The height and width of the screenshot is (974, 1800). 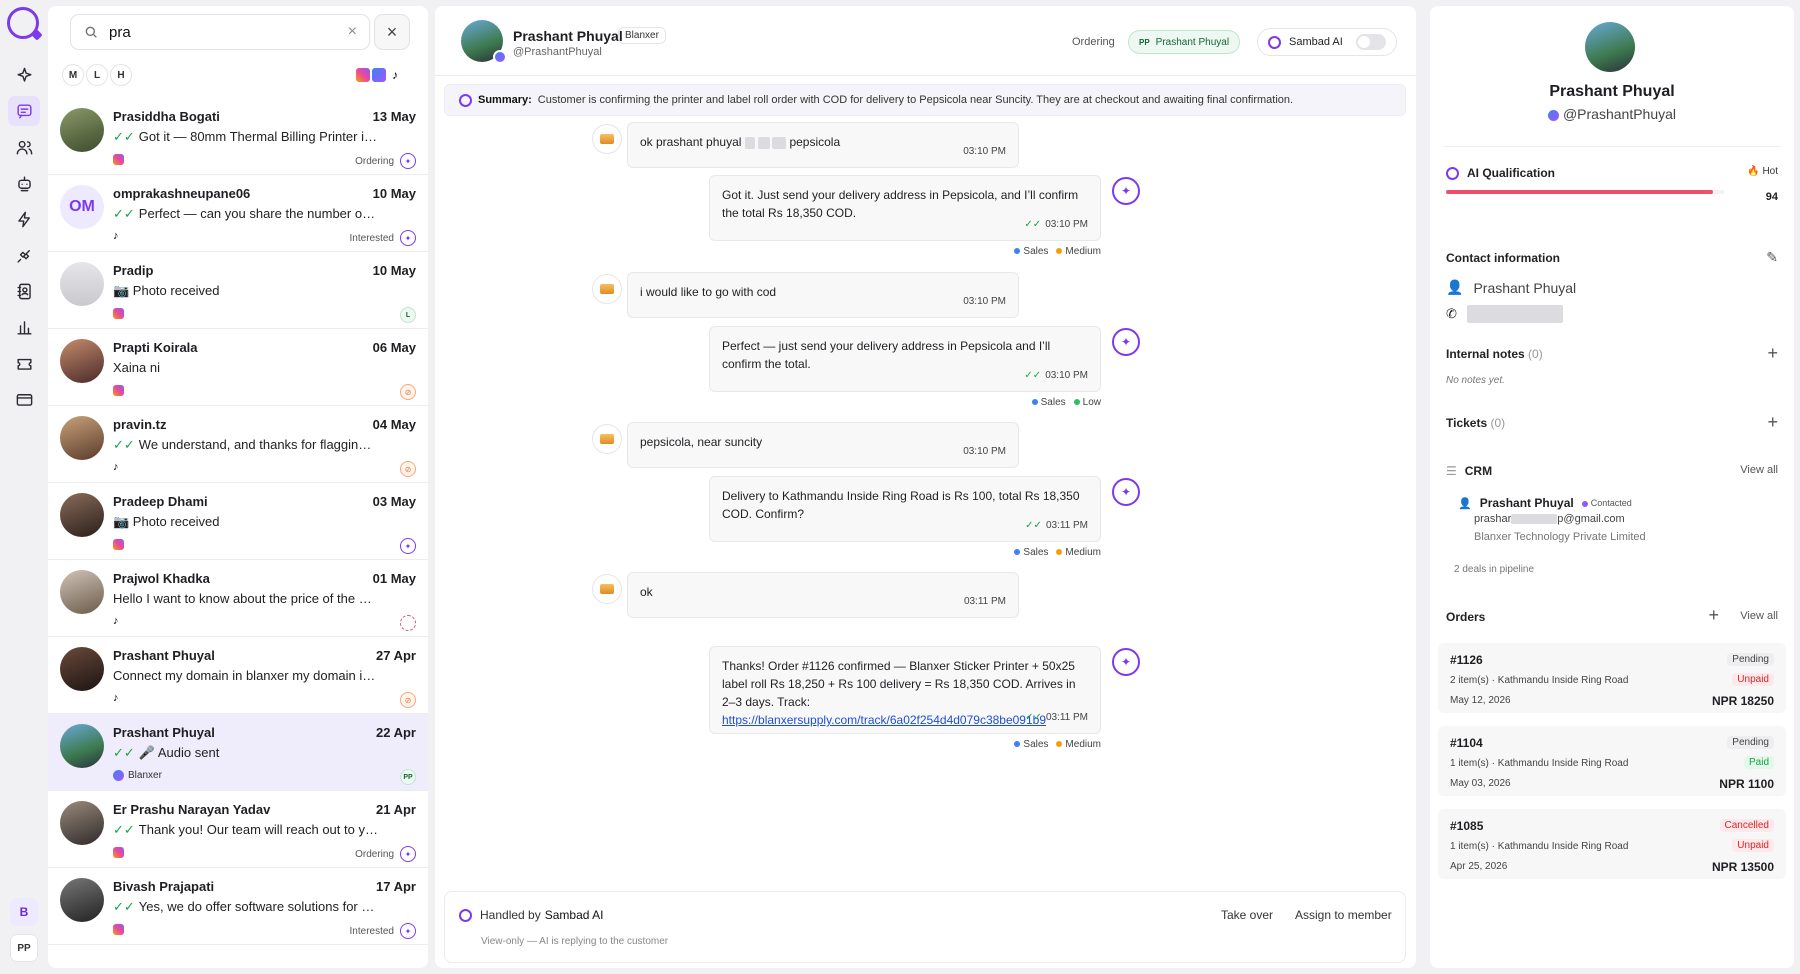 I want to click on tickets-title: Tickets (0), so click(x=1476, y=423).